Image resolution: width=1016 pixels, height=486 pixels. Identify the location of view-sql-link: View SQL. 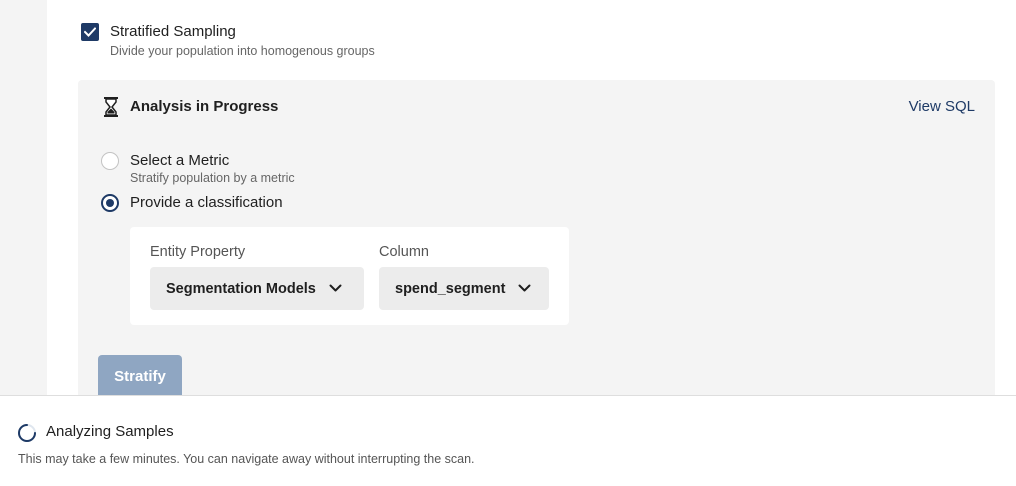
(942, 107).